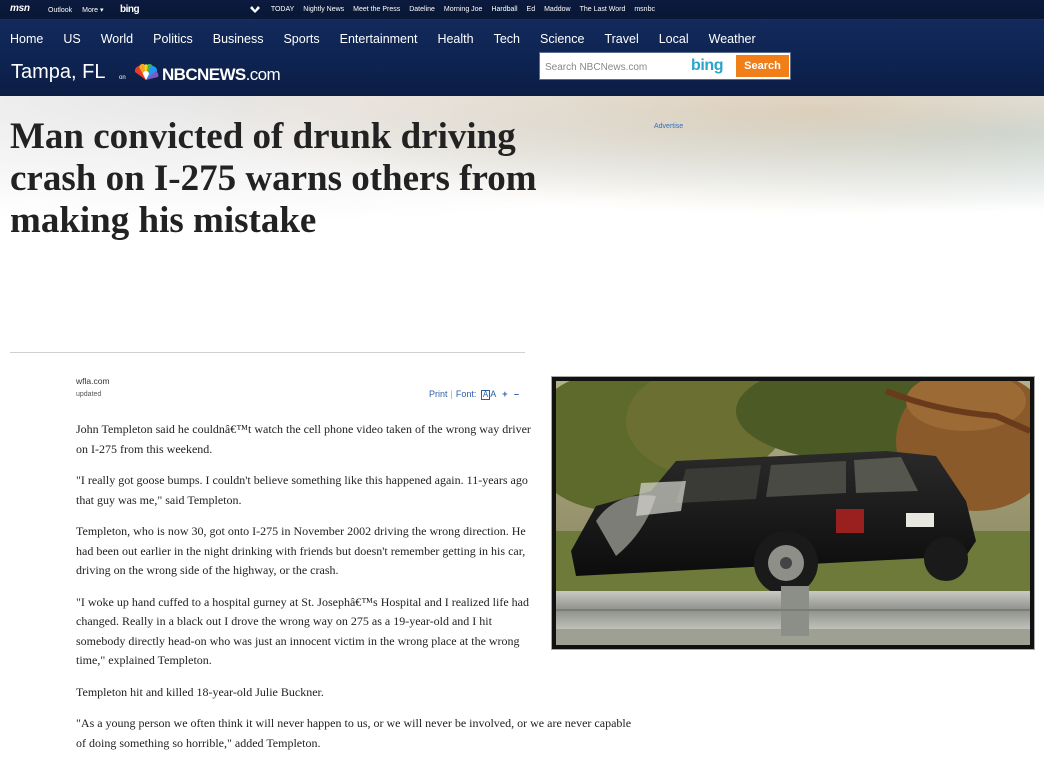  Describe the element at coordinates (26, 39) in the screenshot. I see `nav-item-home: Home` at that location.